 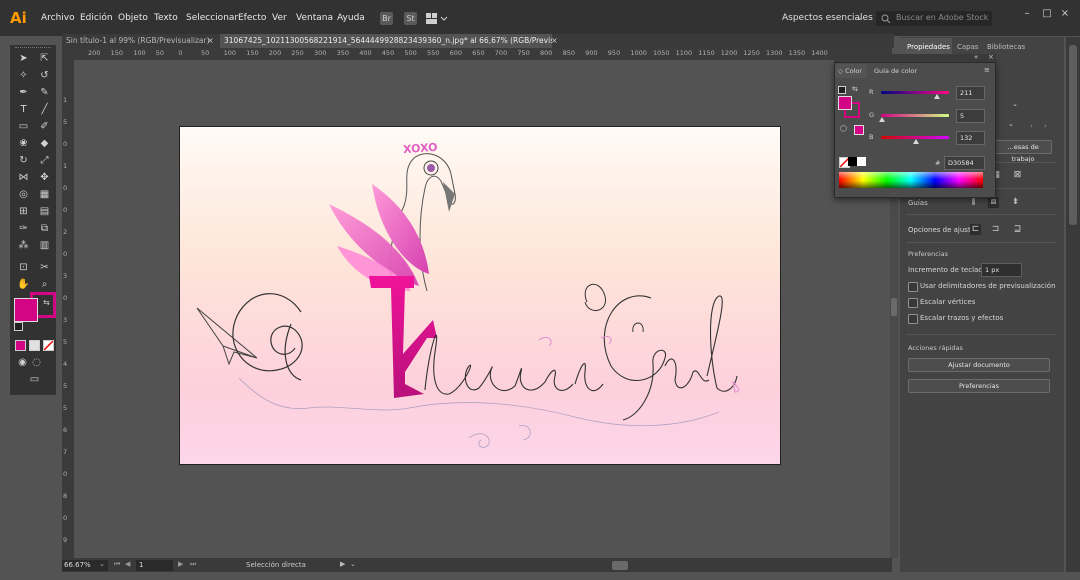 What do you see at coordinates (928, 47) in the screenshot?
I see `tab-properties: Propiedades` at bounding box center [928, 47].